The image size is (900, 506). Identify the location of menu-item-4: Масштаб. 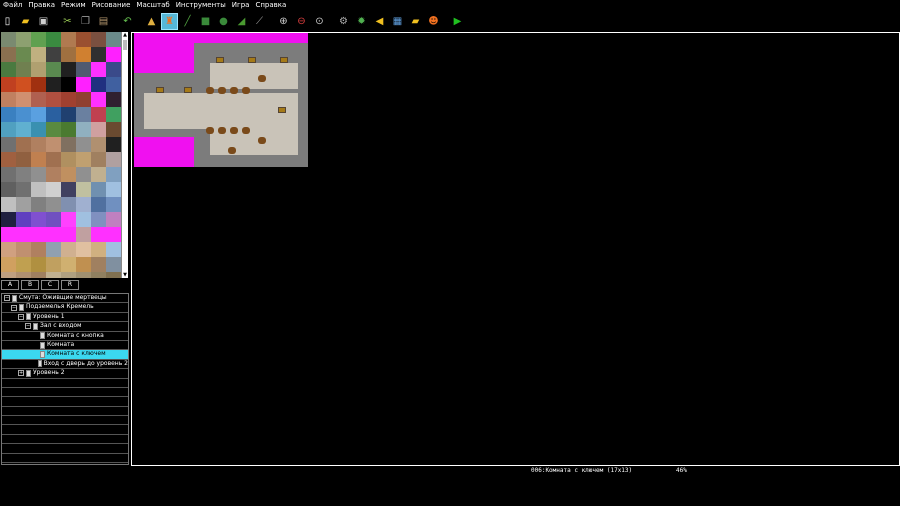
(152, 5).